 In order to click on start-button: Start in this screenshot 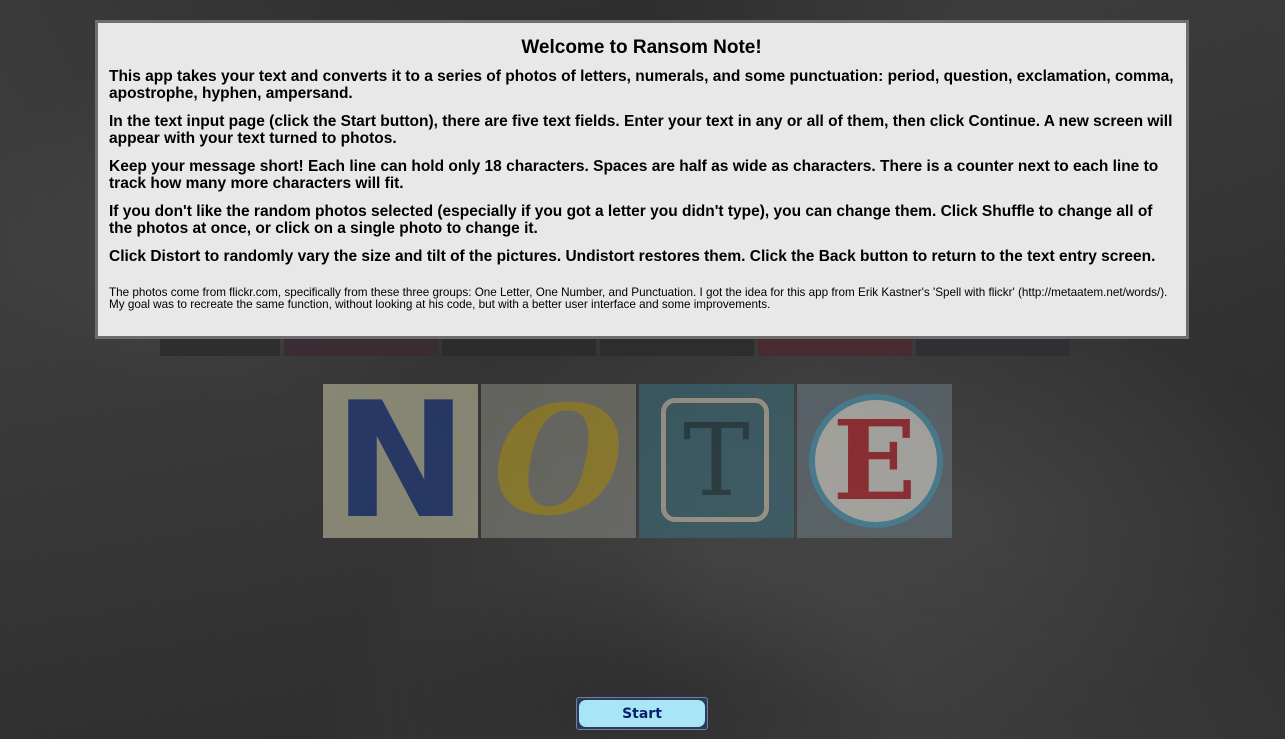, I will do `click(642, 713)`.